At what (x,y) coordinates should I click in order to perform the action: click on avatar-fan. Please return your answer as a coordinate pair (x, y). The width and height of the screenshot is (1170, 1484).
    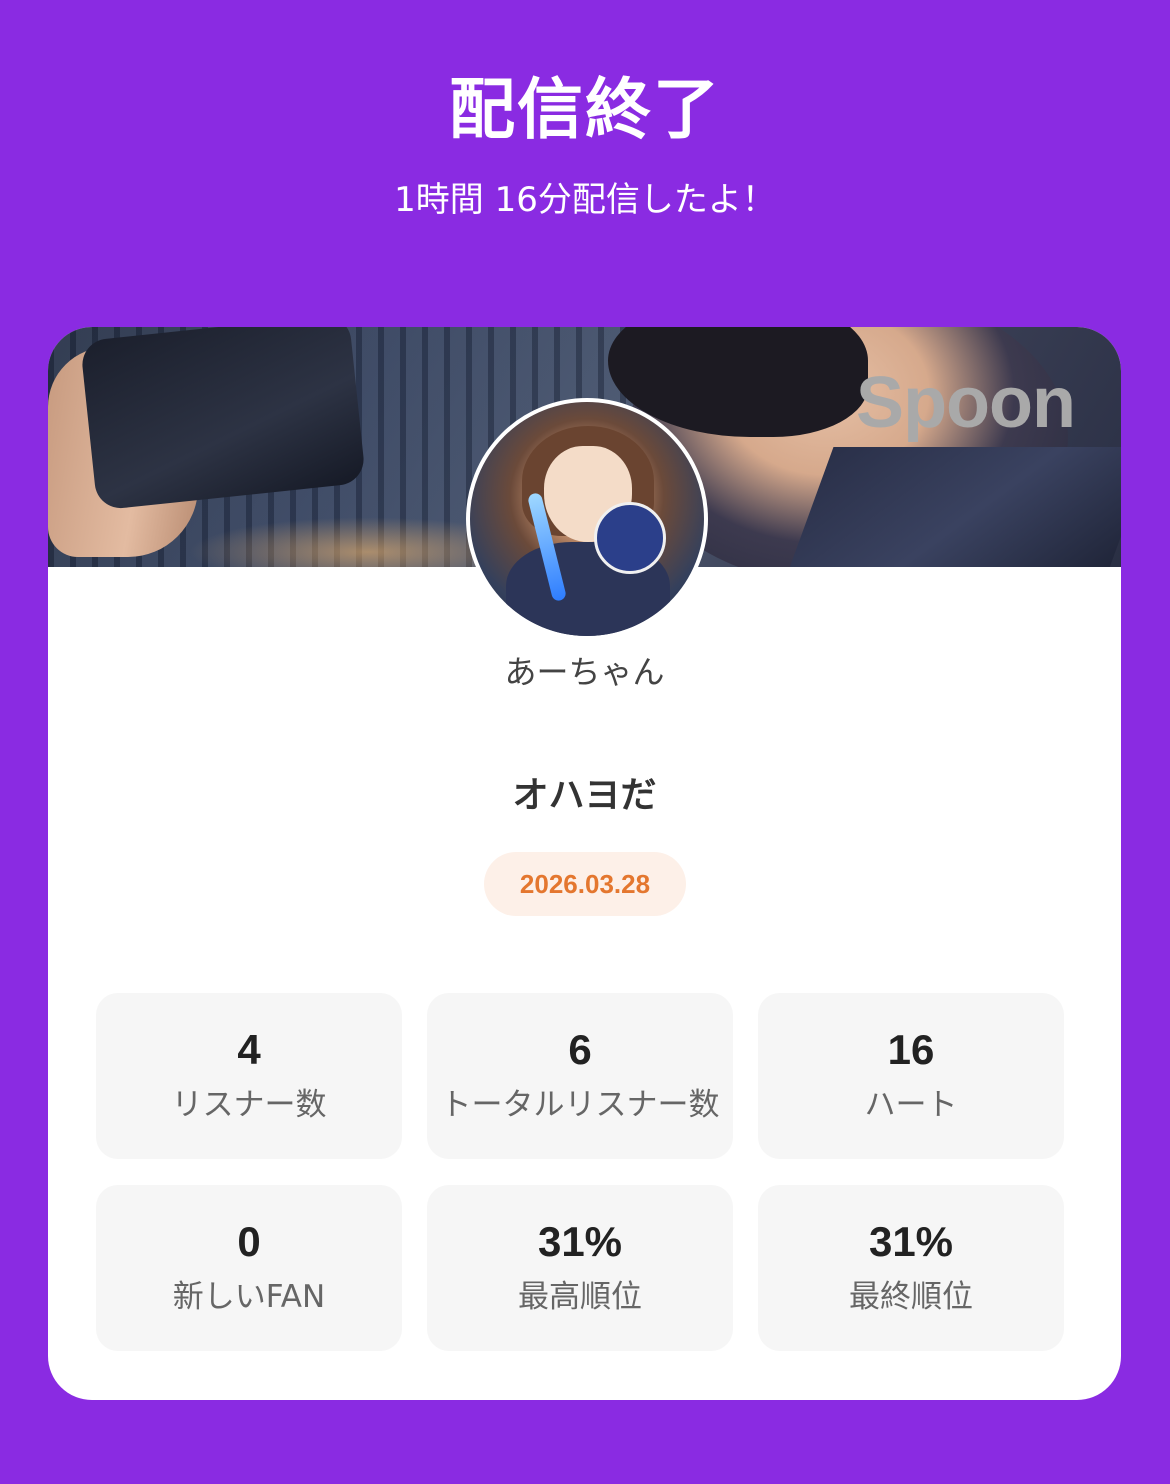
    Looking at the image, I should click on (630, 538).